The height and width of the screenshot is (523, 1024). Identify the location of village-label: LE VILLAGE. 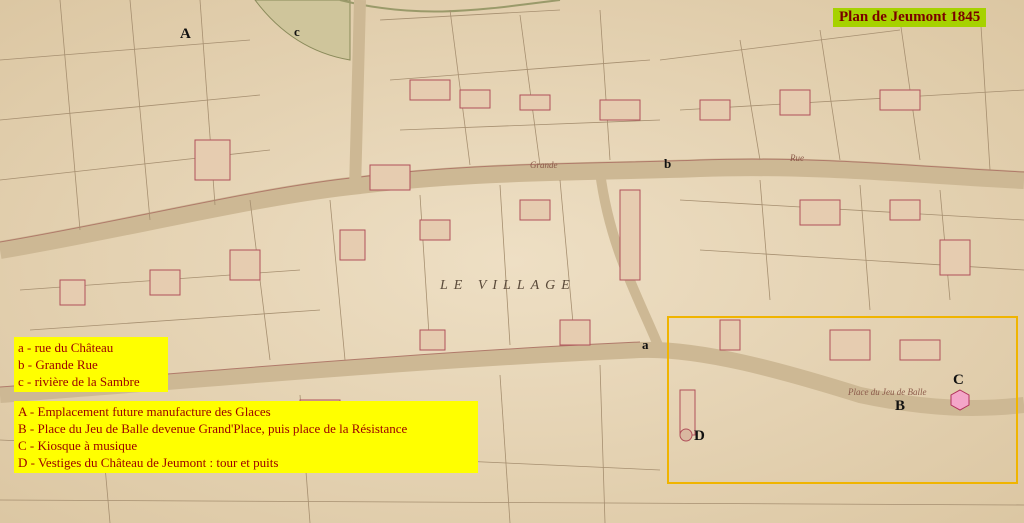
(508, 285).